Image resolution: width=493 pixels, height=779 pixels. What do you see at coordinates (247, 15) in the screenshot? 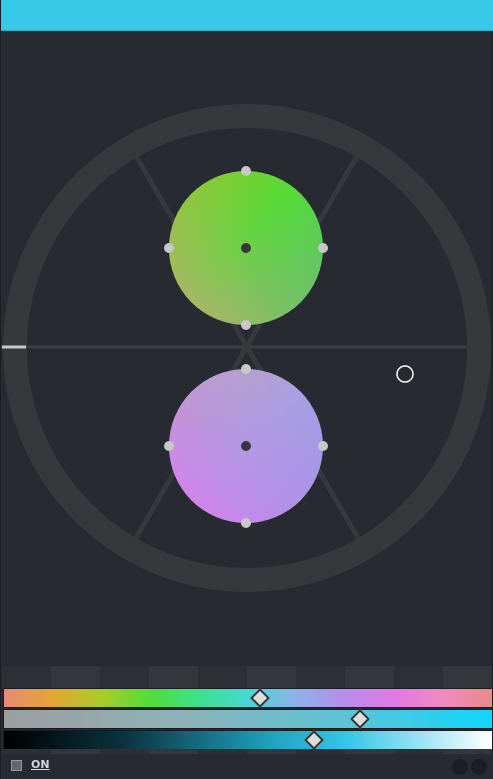
I see `title-bar` at bounding box center [247, 15].